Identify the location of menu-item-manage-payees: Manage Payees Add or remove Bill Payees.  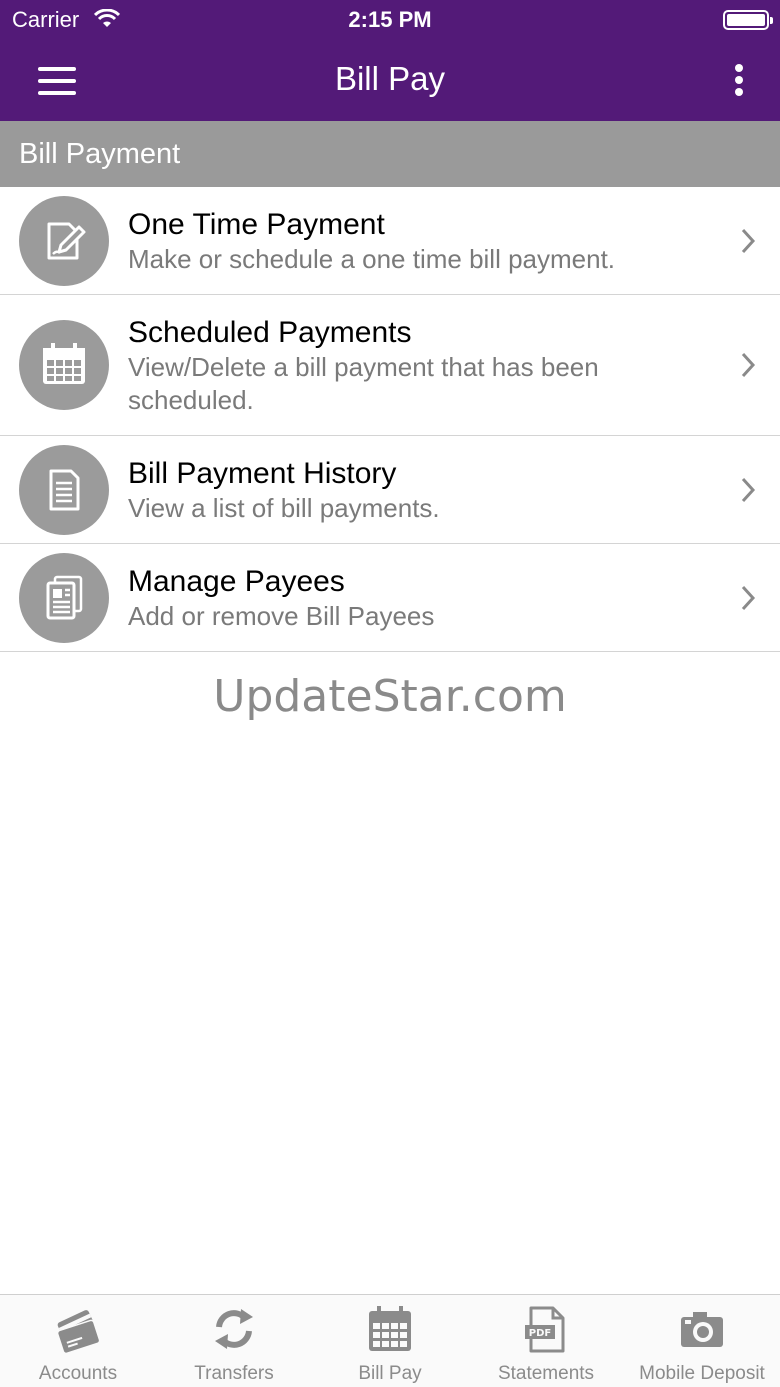
(390, 598).